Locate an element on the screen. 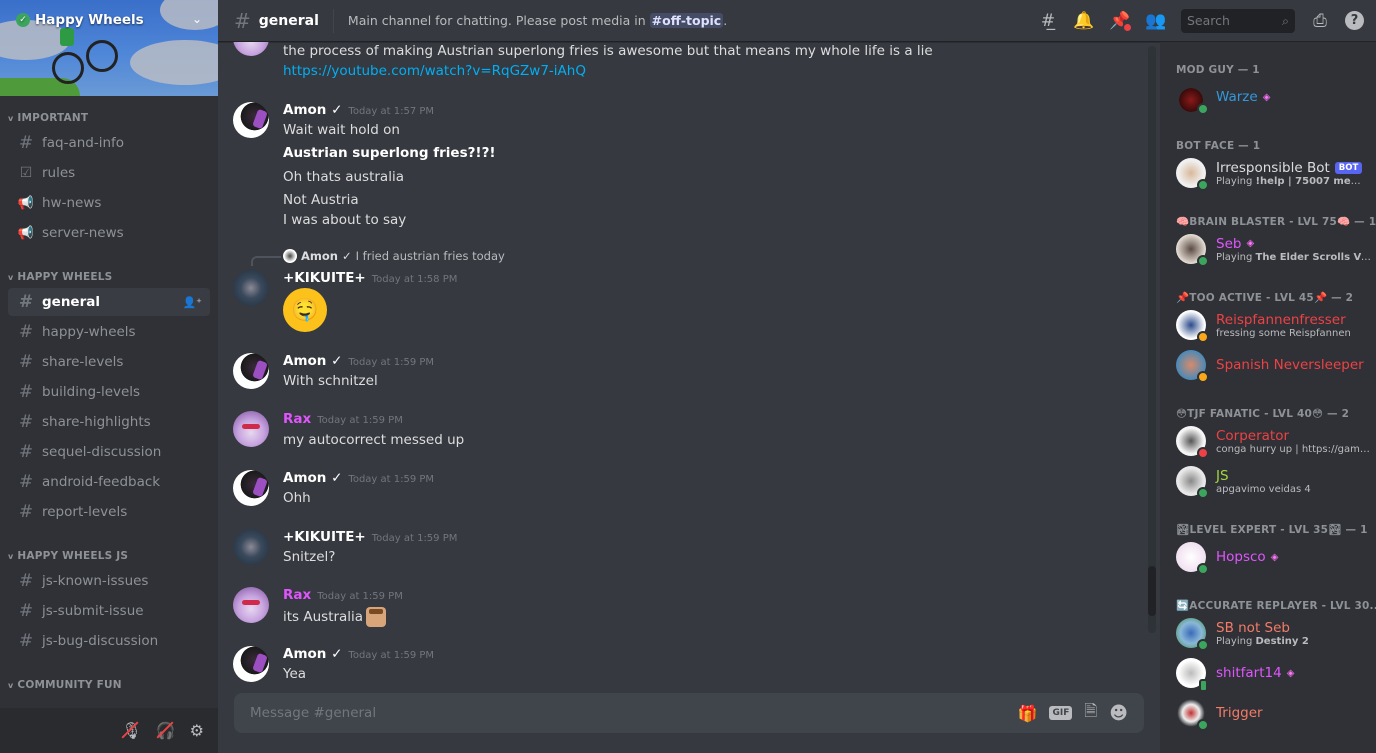 Image resolution: width=1376 pixels, height=753 pixels. channel-share-highlights: # share-highlights is located at coordinates (109, 422).